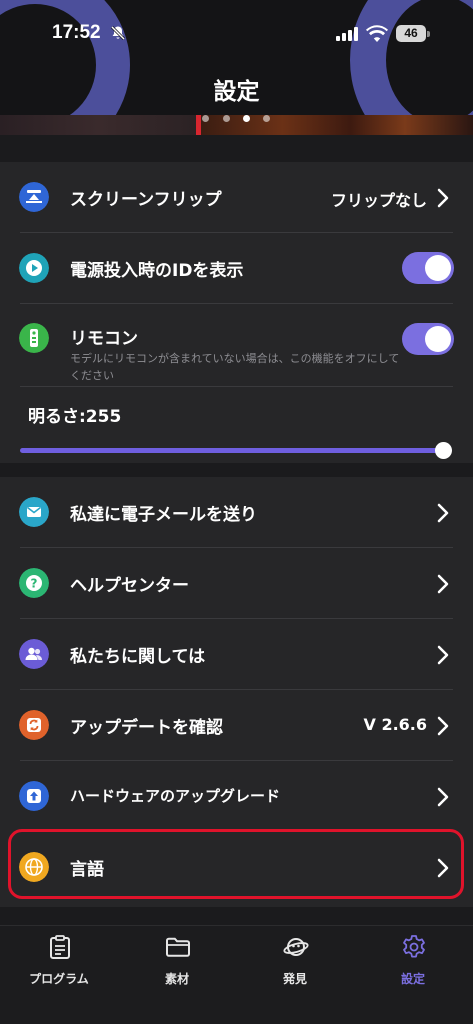 The height and width of the screenshot is (1024, 473). Describe the element at coordinates (236, 725) in the screenshot. I see `check-update-row: アップデートを確認 V 2.6.6` at that location.